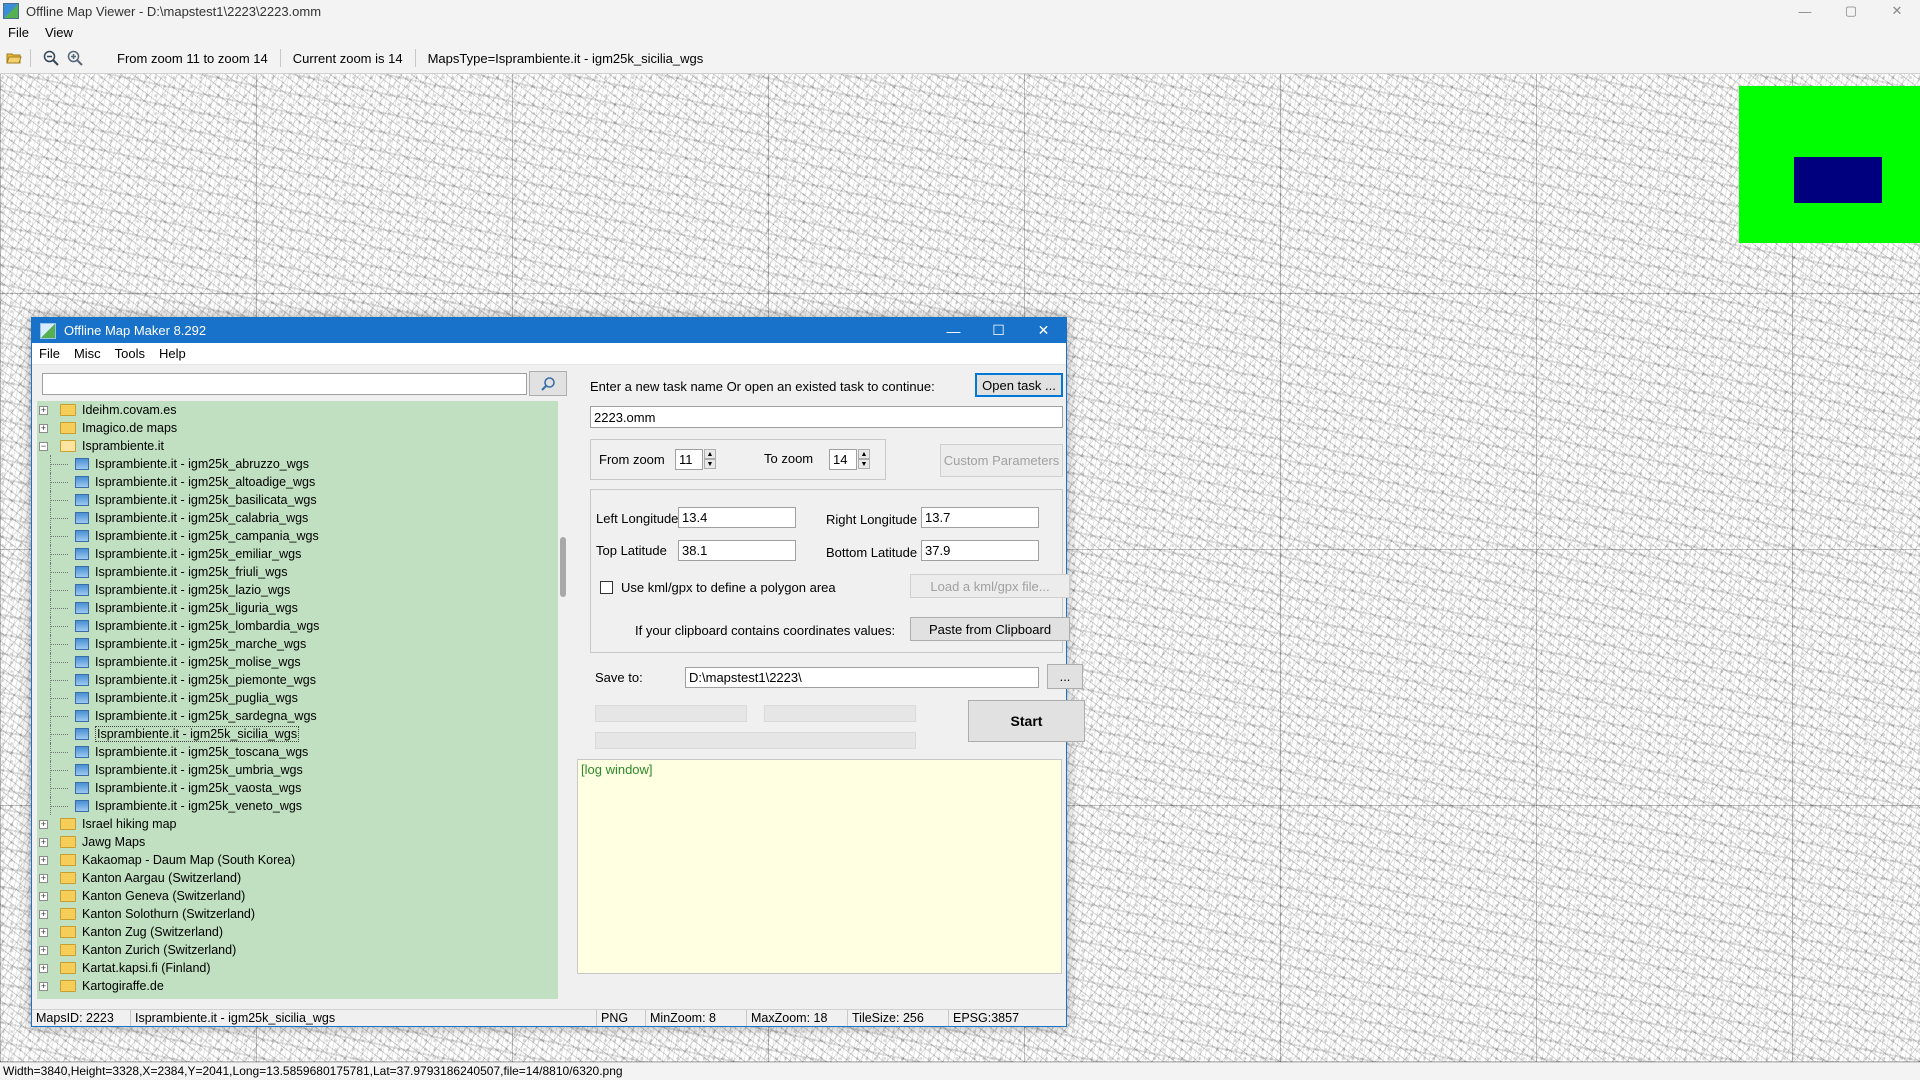 The image size is (1920, 1080). What do you see at coordinates (297, 554) in the screenshot?
I see `tree-map-item: Isprambiente.it - igm25k_emiliar_wgs` at bounding box center [297, 554].